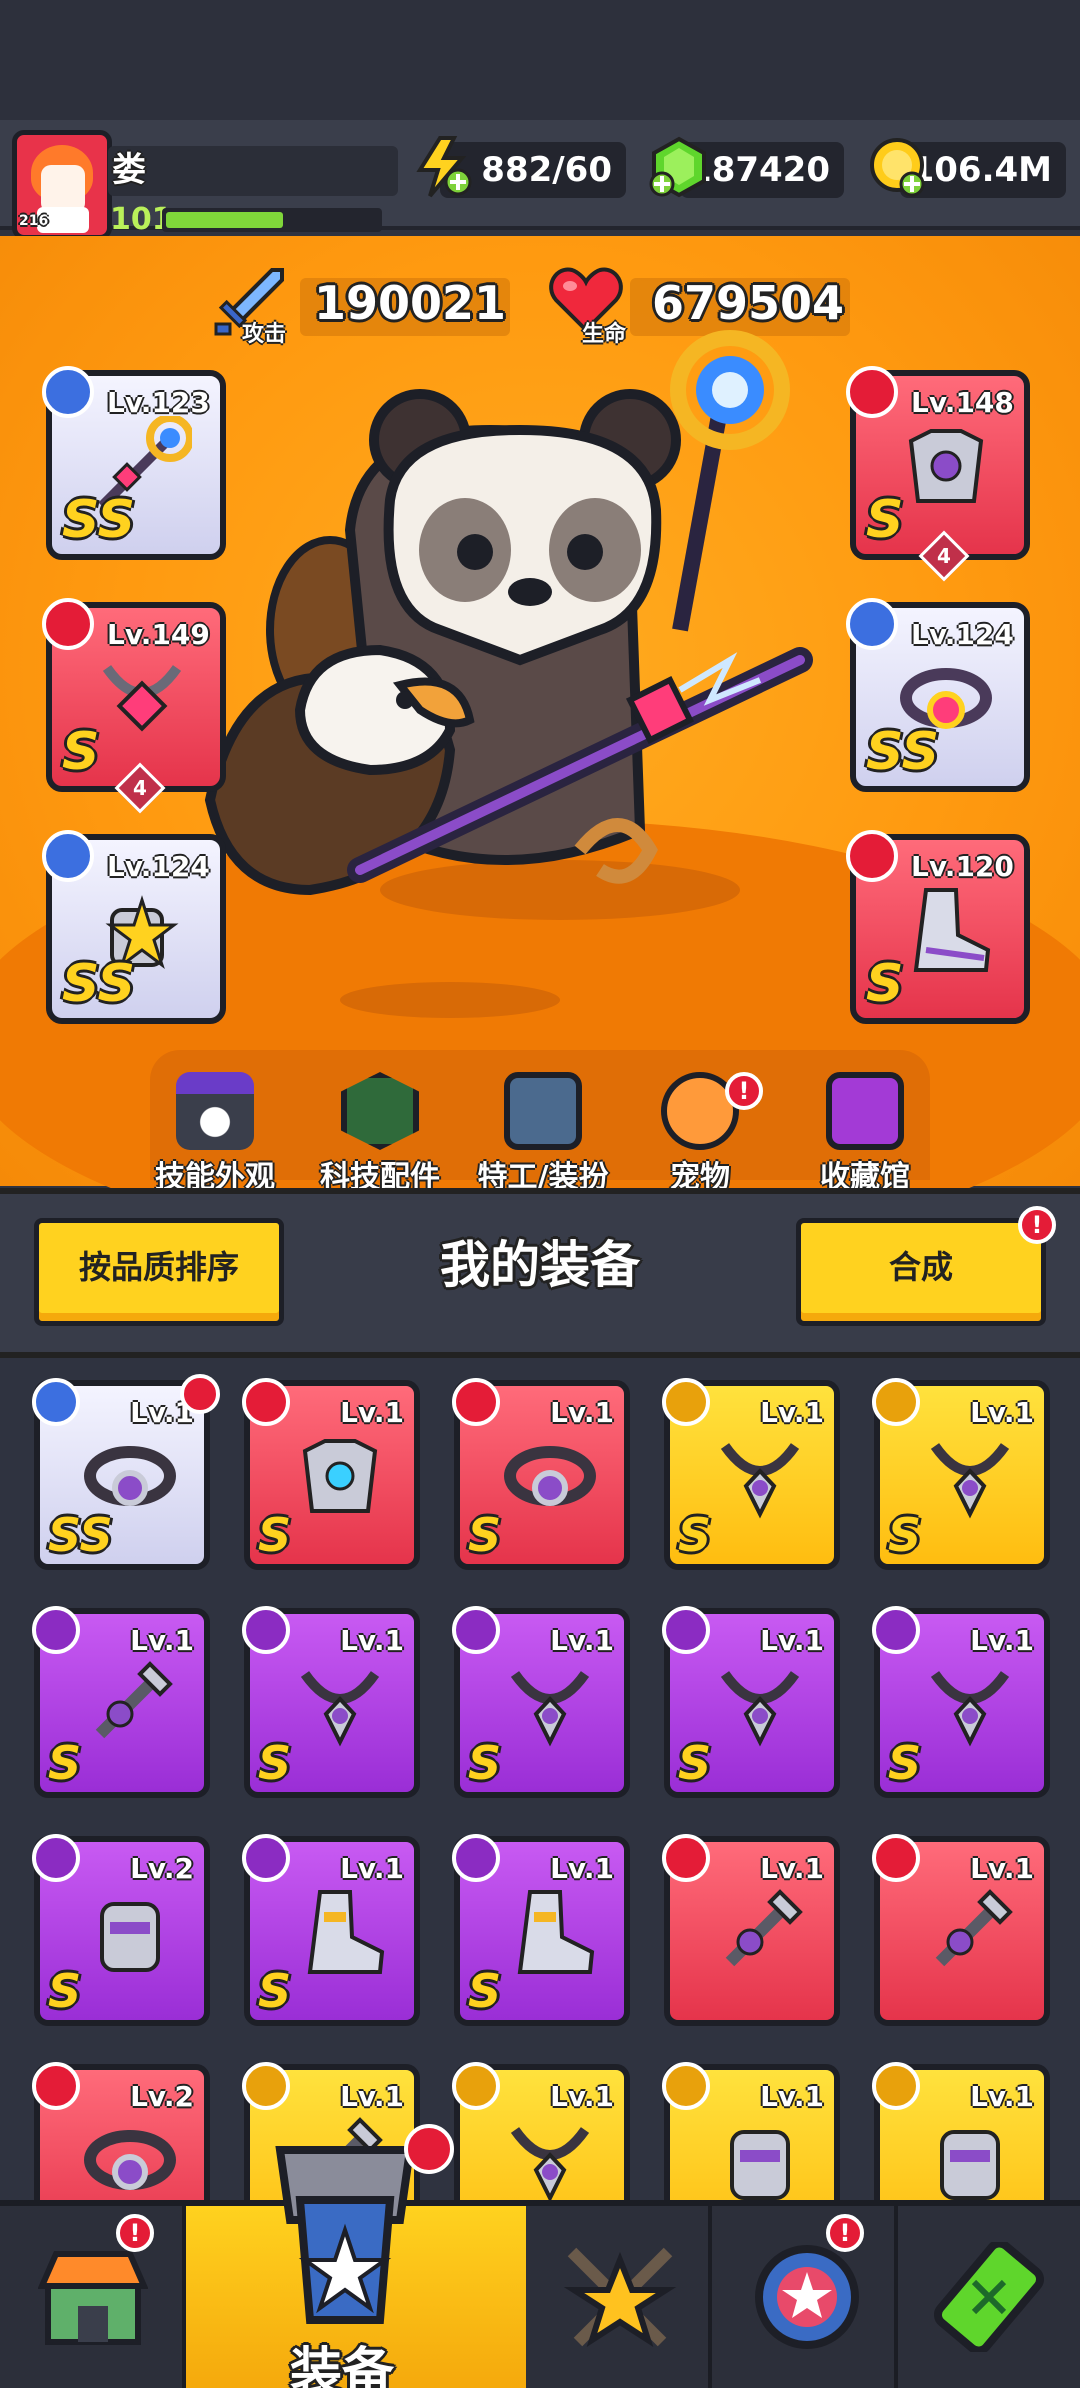 The width and height of the screenshot is (1080, 2388). What do you see at coordinates (962, 866) in the screenshot?
I see `slot-level: Lv.120` at bounding box center [962, 866].